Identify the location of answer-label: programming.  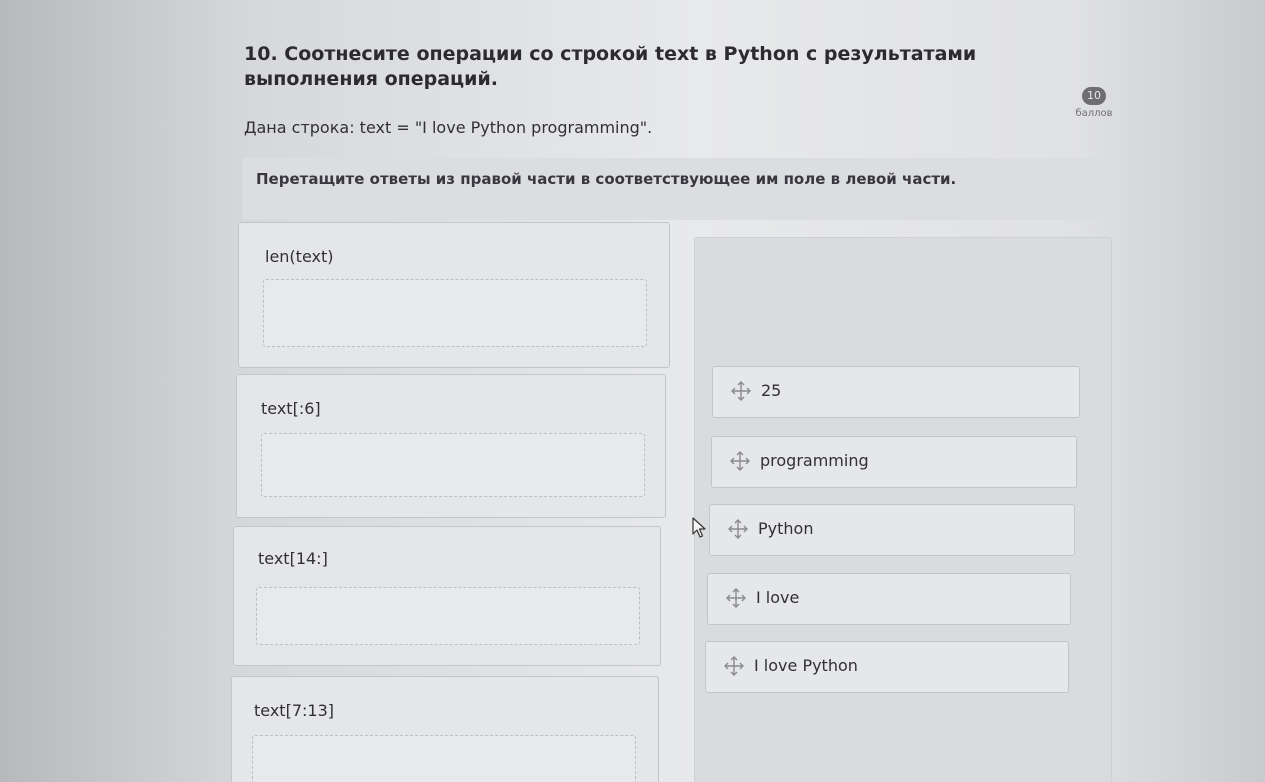
(814, 460).